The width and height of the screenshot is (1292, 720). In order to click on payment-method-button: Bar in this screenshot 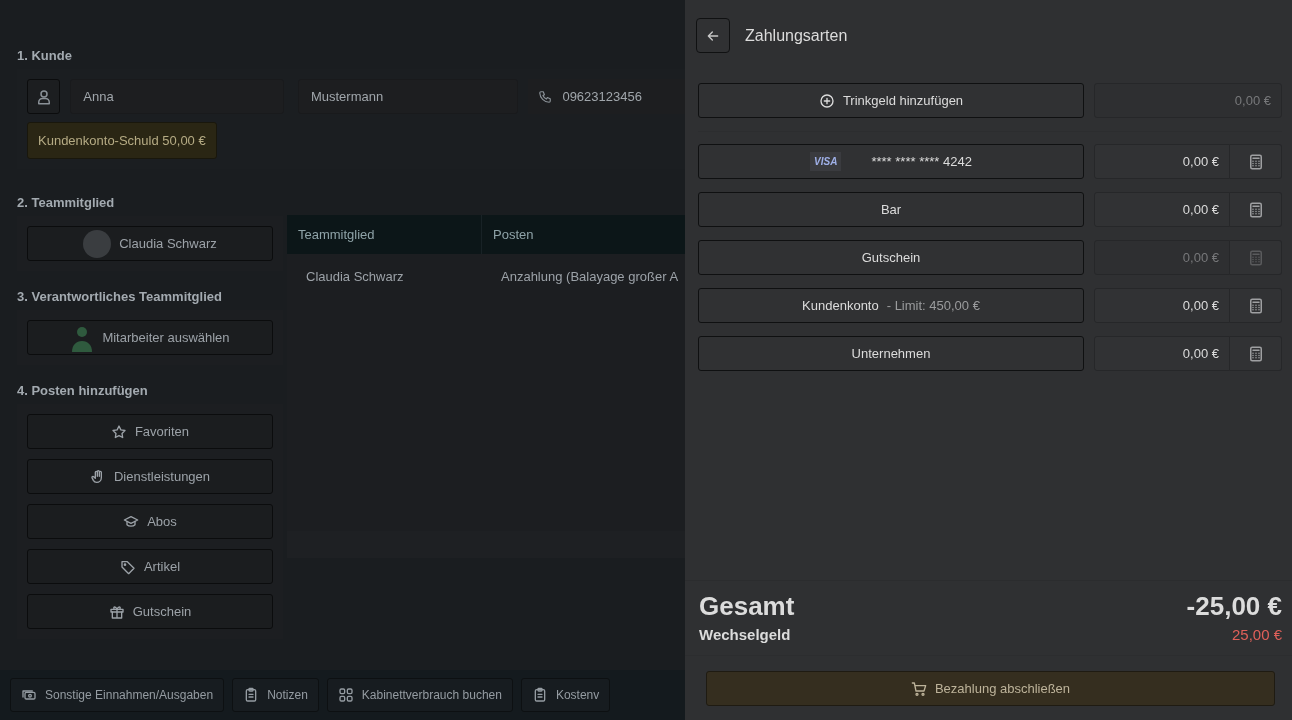, I will do `click(891, 209)`.